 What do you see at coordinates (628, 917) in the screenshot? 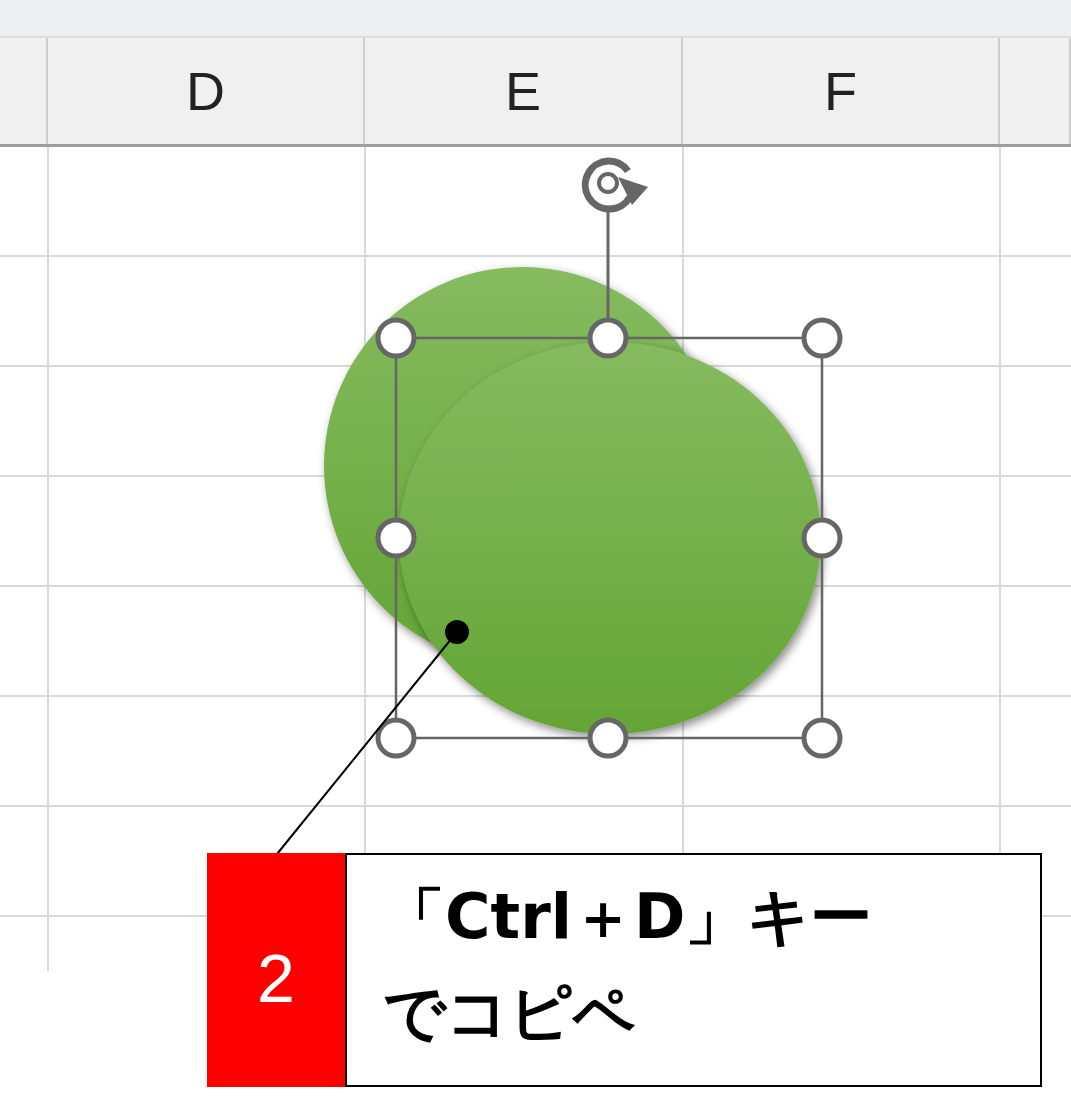
I see `callout-text: 「Ctrl＋D」キー` at bounding box center [628, 917].